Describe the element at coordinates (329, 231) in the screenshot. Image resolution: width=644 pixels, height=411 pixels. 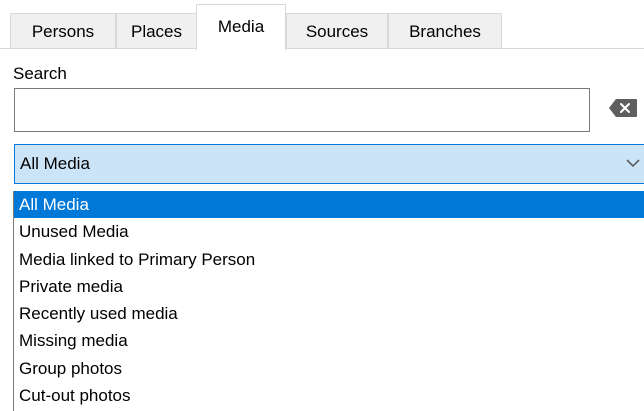
I see `option-unused-media: Unused Media` at that location.